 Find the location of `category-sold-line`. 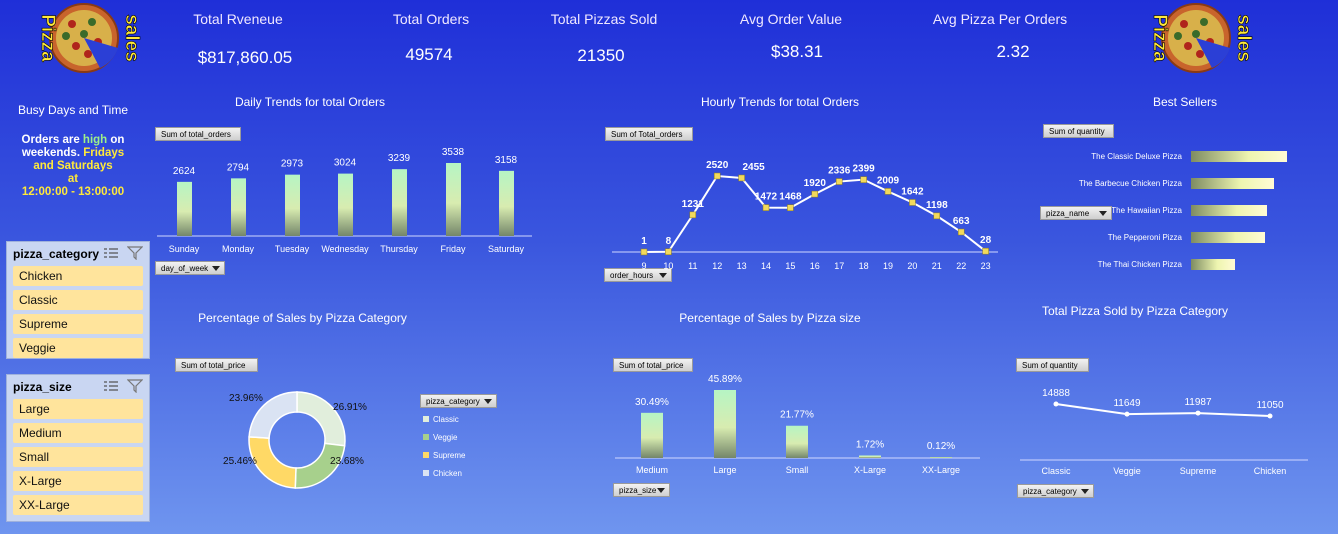

category-sold-line is located at coordinates (1163, 410).